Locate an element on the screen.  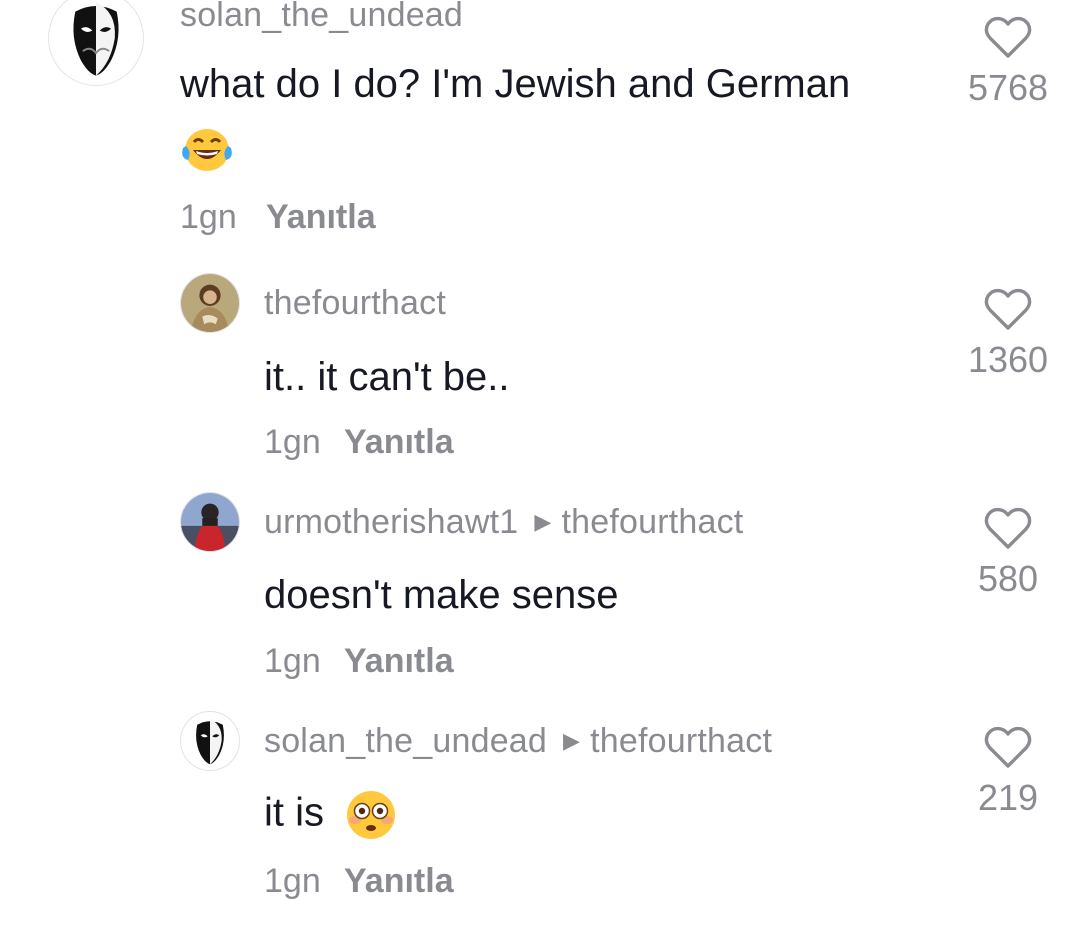
reply-text: doesn't make sense is located at coordinates (441, 595).